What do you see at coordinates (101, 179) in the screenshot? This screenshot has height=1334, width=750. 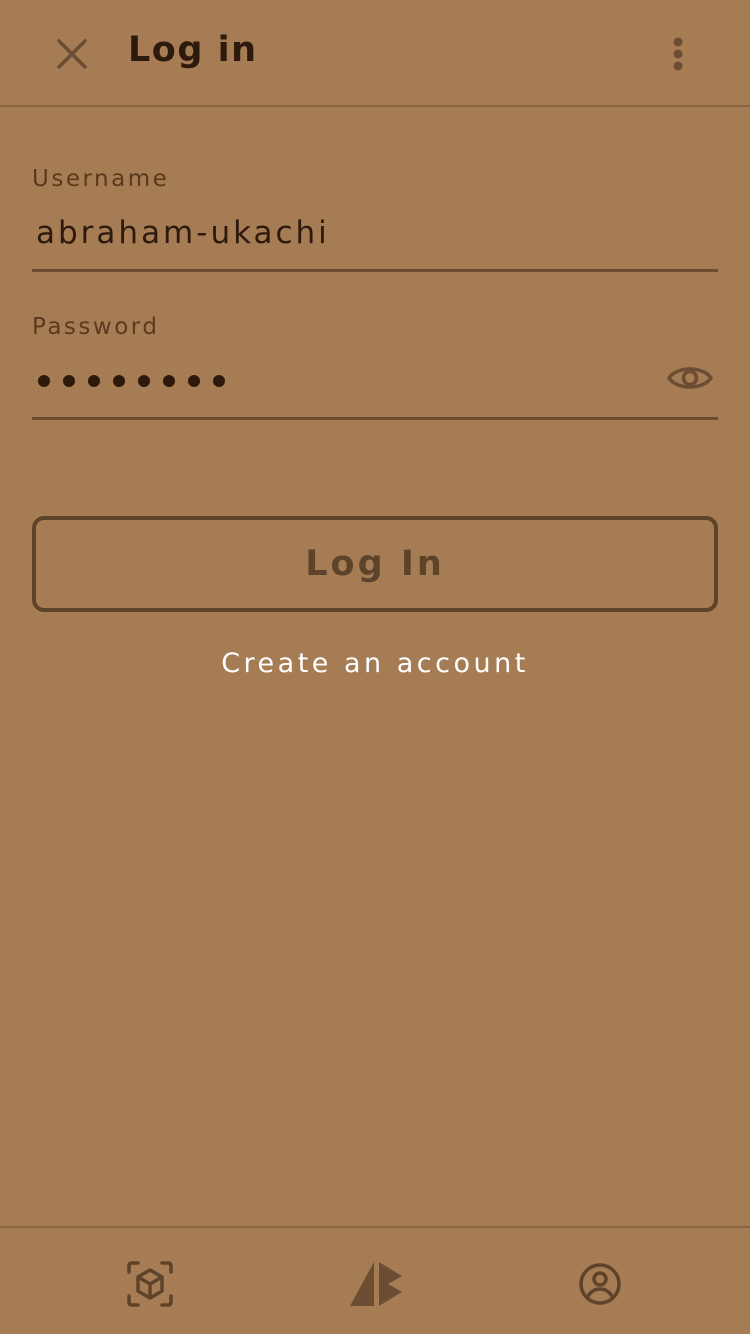 I see `username-label: Username` at bounding box center [101, 179].